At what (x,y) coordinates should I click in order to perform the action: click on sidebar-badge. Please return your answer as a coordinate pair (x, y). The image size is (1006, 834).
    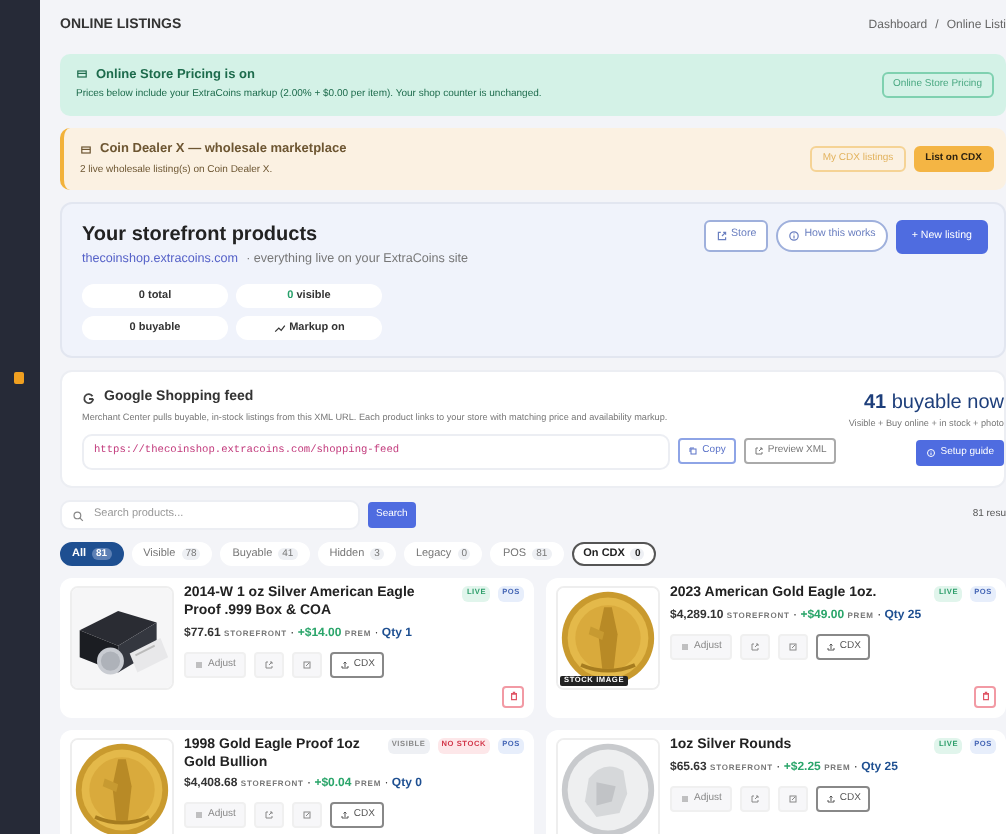
    Looking at the image, I should click on (19, 378).